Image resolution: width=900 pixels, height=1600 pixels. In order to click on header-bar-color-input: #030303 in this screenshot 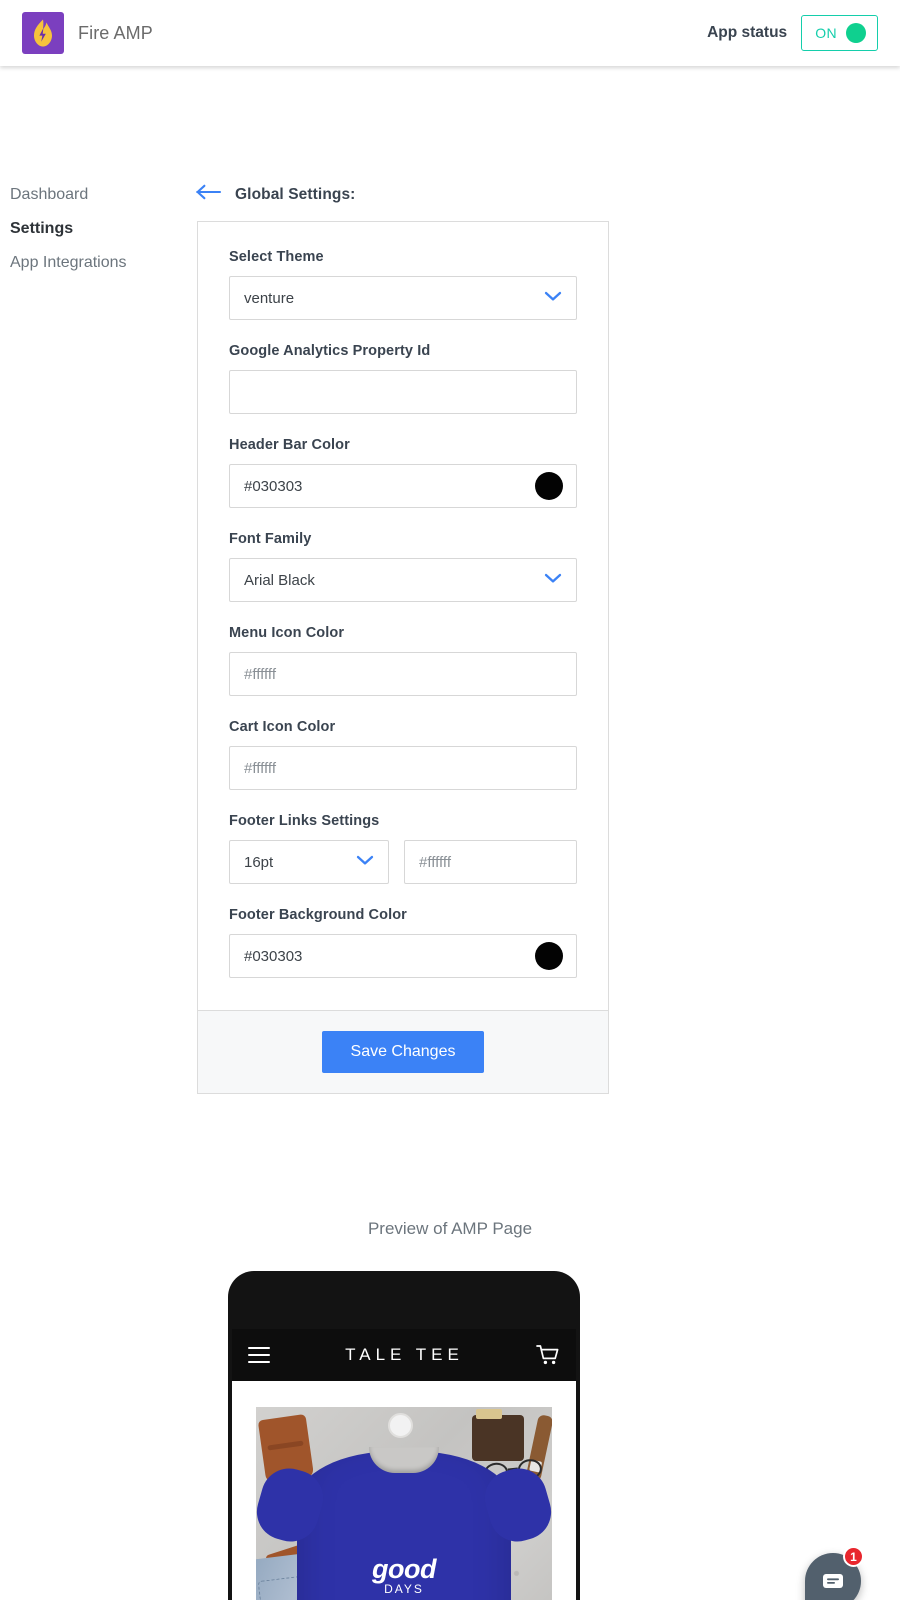, I will do `click(403, 486)`.